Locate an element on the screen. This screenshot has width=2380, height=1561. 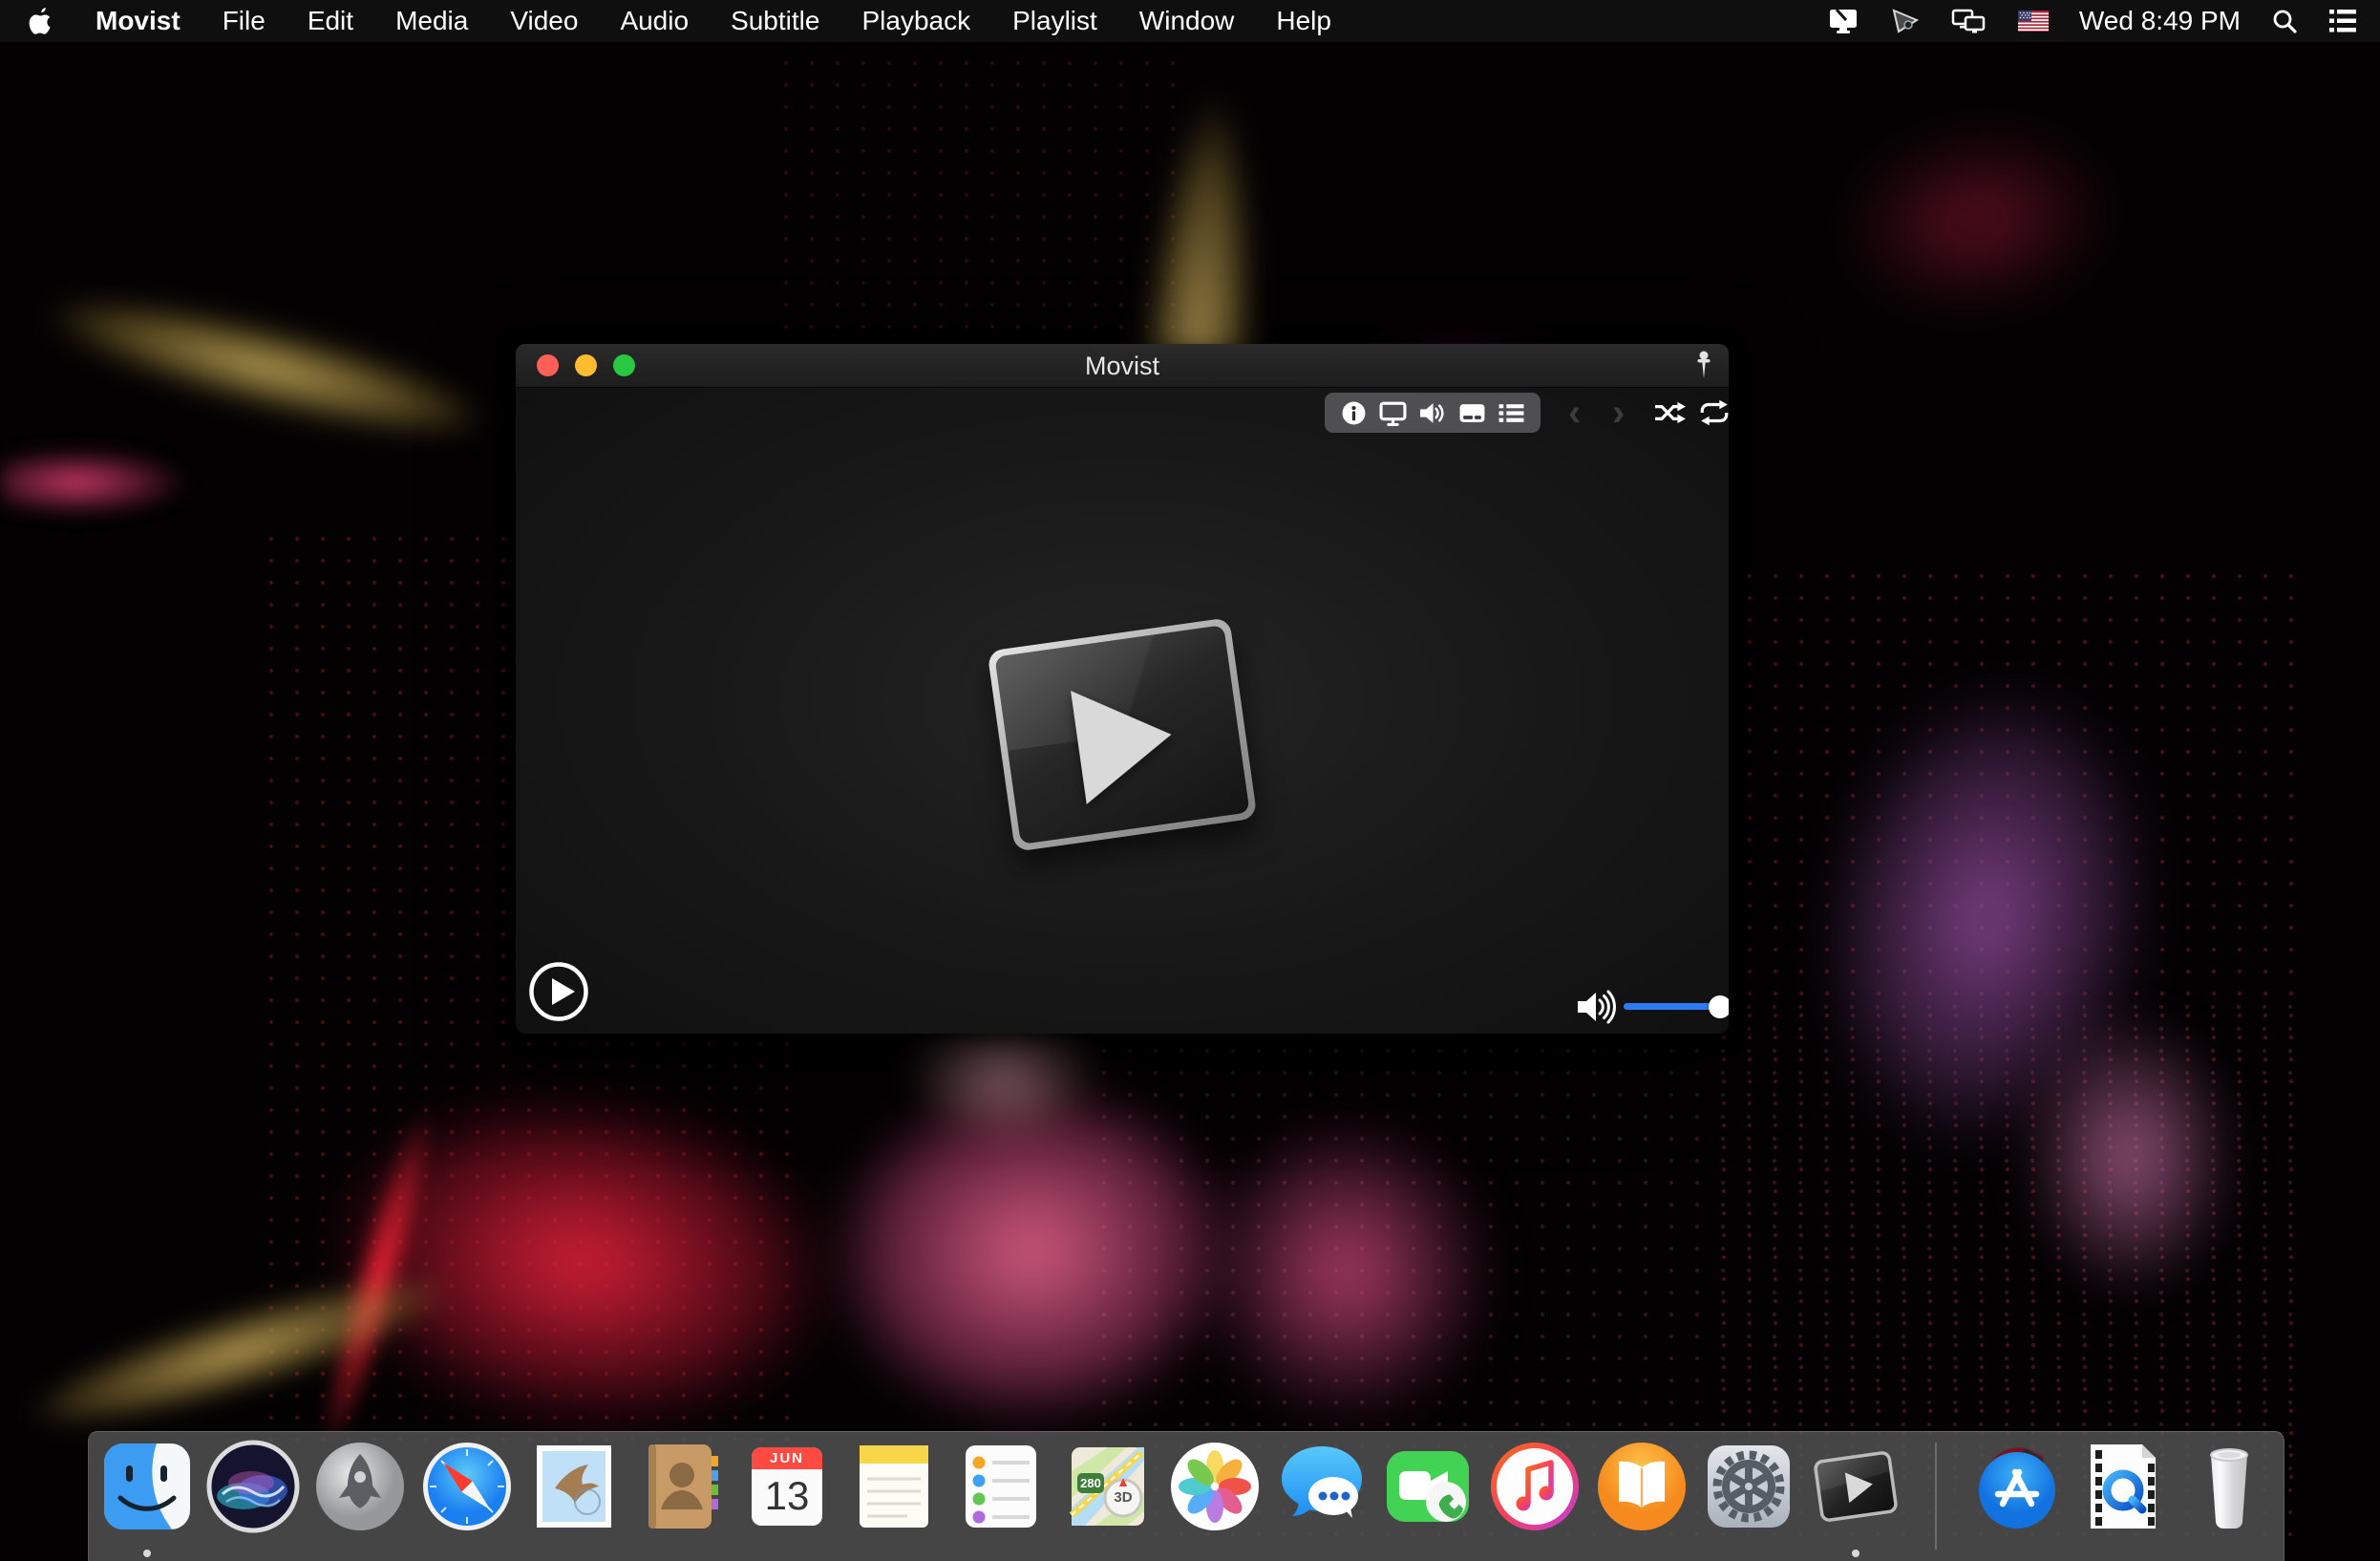
us-flag-icon is located at coordinates (2033, 21).